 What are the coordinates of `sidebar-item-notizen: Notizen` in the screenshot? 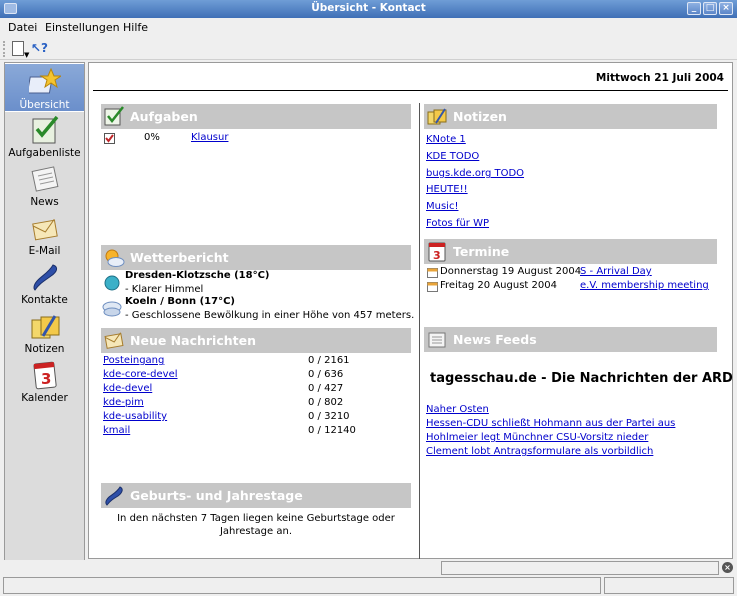 It's located at (44, 332).